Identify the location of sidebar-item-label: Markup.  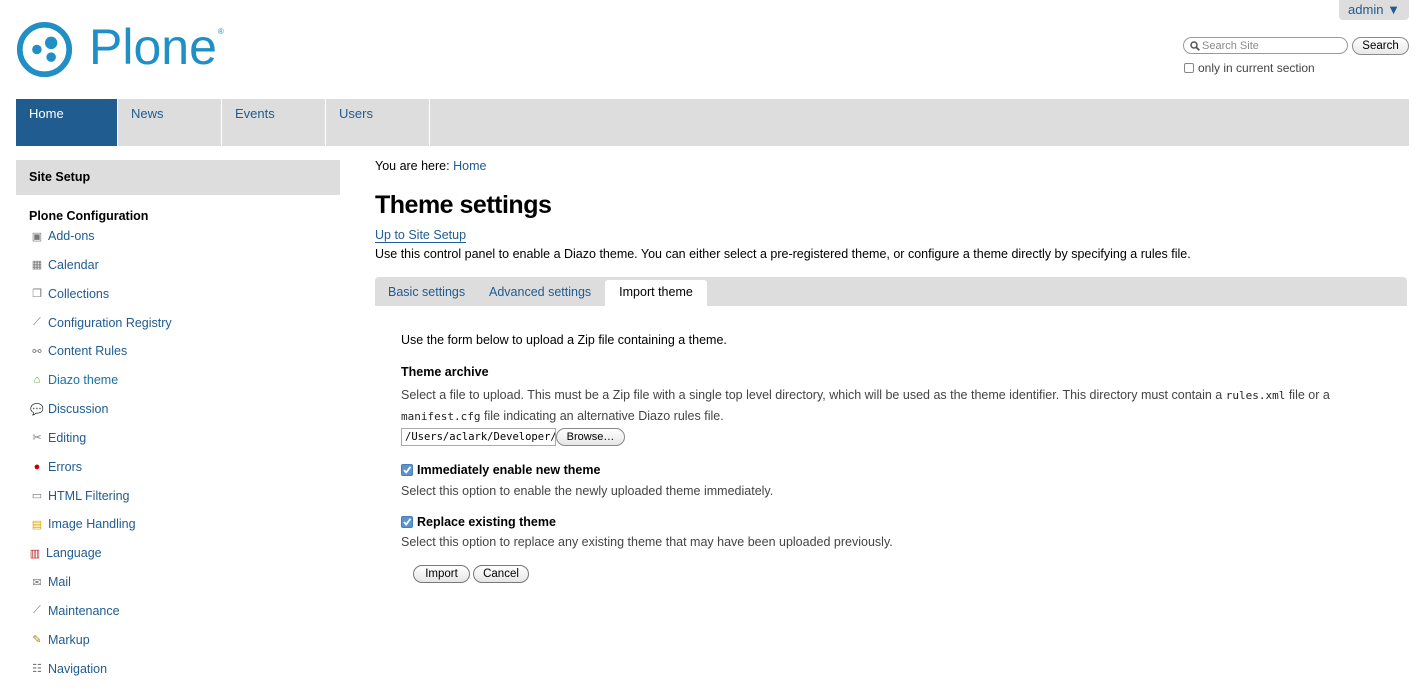
(69, 639).